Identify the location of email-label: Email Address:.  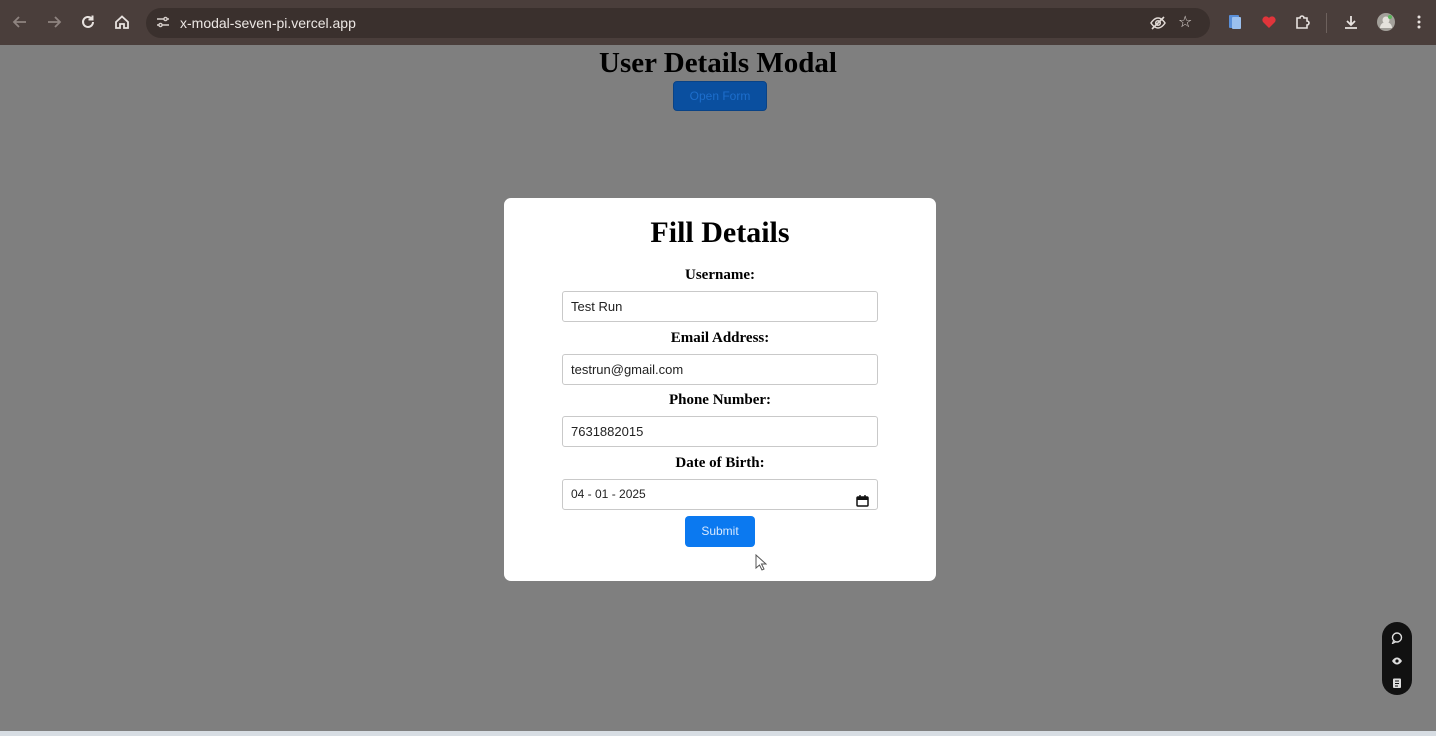
(720, 338).